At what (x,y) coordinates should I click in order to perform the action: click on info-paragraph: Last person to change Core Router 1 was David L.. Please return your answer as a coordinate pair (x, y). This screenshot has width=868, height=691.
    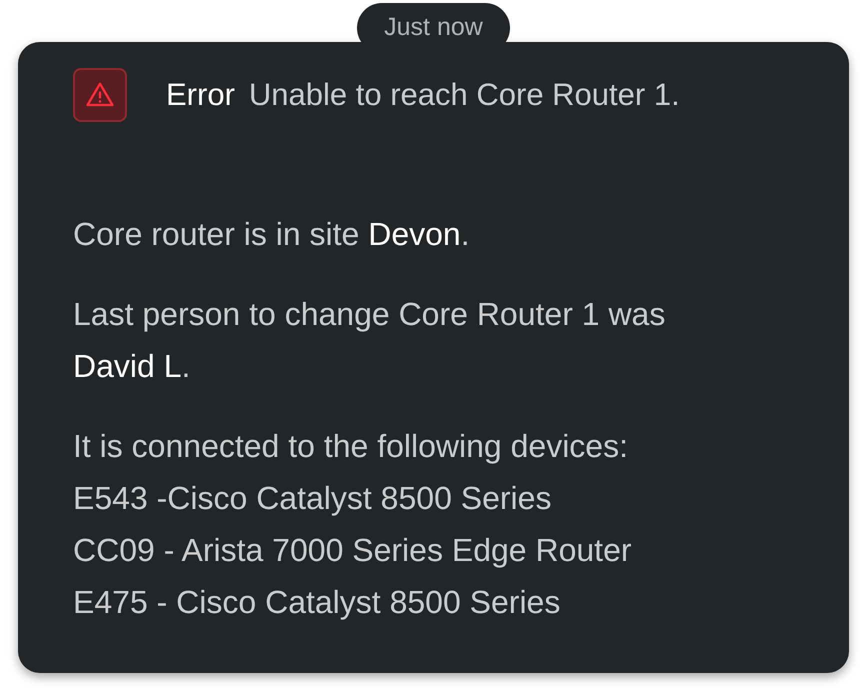
    Looking at the image, I should click on (369, 340).